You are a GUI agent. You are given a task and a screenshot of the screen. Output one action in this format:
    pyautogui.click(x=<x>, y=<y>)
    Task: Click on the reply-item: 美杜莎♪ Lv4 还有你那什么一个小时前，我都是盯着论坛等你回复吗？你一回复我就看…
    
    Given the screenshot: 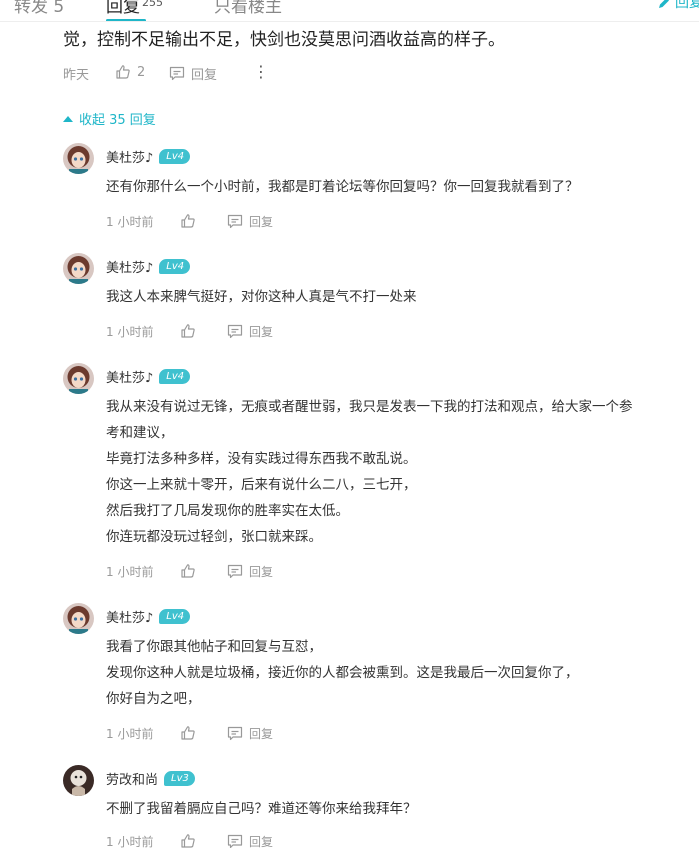 What is the action you would take?
    pyautogui.click(x=381, y=188)
    